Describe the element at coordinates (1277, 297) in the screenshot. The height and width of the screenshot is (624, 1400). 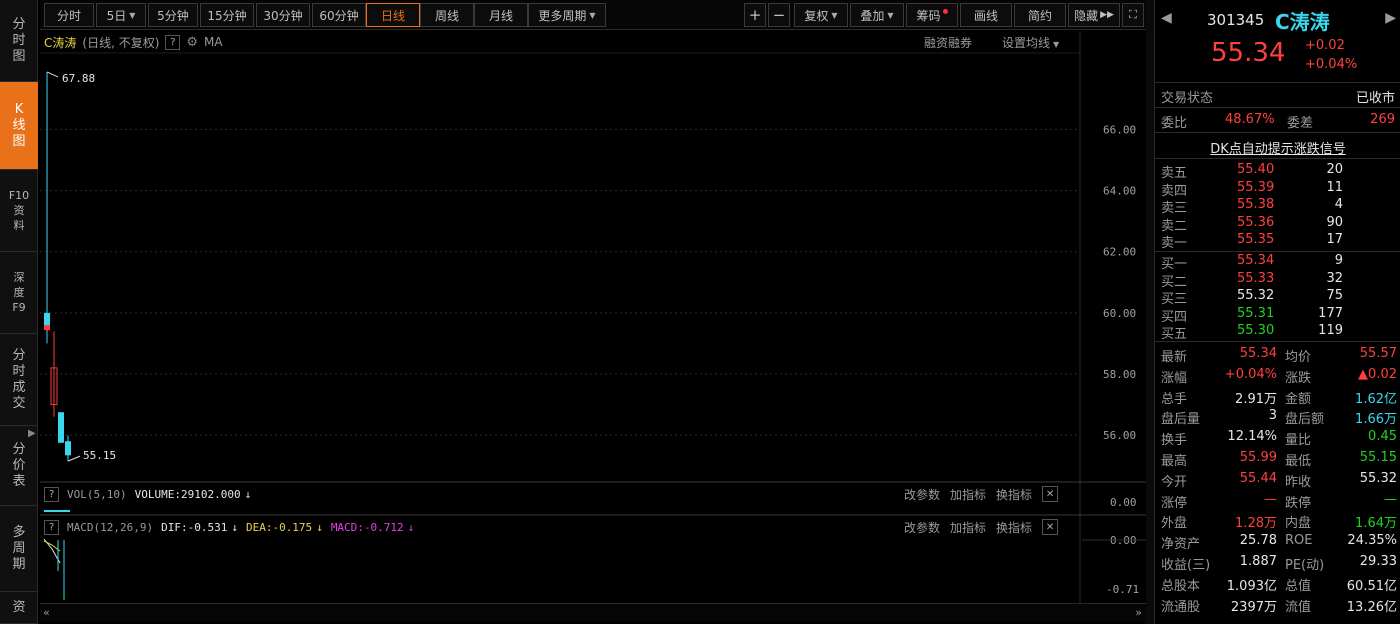
I see `buy-level-row: 买三 55.32 75` at that location.